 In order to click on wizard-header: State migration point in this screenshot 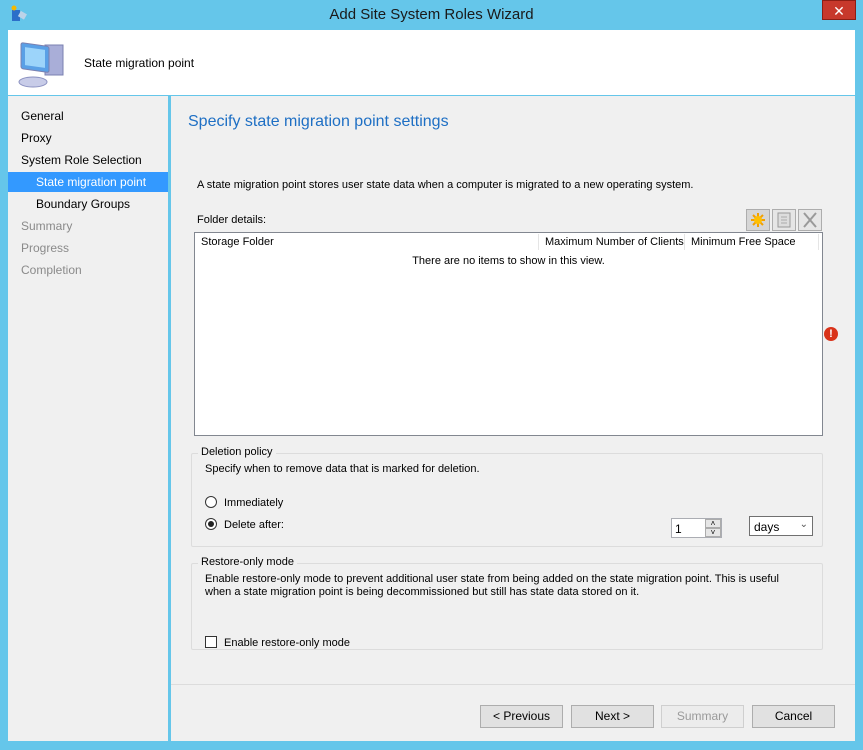, I will do `click(431, 62)`.